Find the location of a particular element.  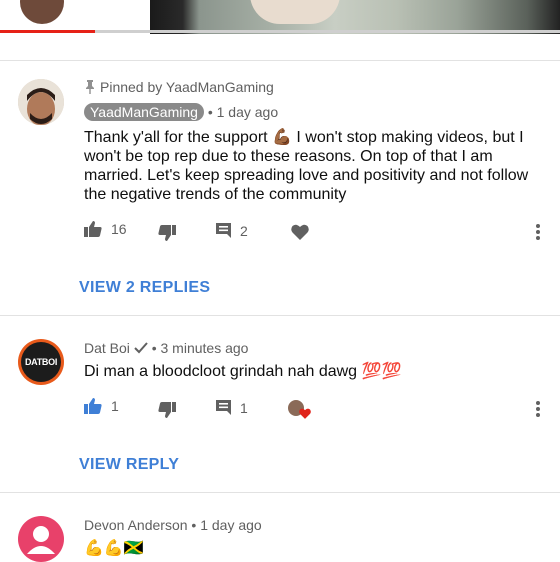

reply-button: 1 is located at coordinates (231, 407).